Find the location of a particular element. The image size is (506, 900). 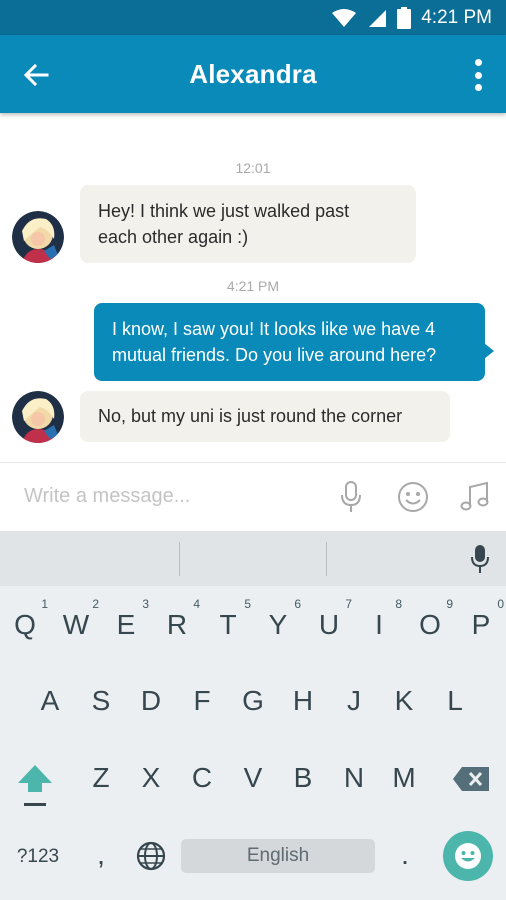

key-d: D is located at coordinates (151, 701).